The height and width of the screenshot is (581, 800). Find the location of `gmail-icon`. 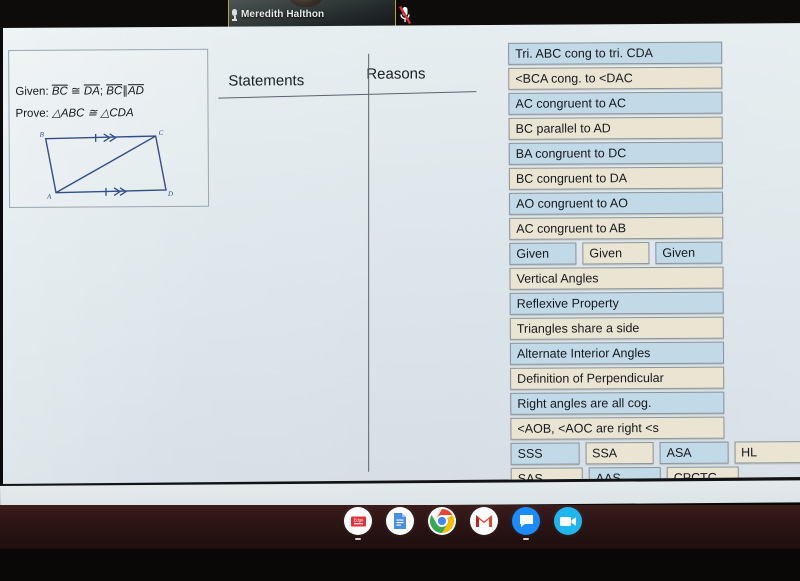

gmail-icon is located at coordinates (484, 521).